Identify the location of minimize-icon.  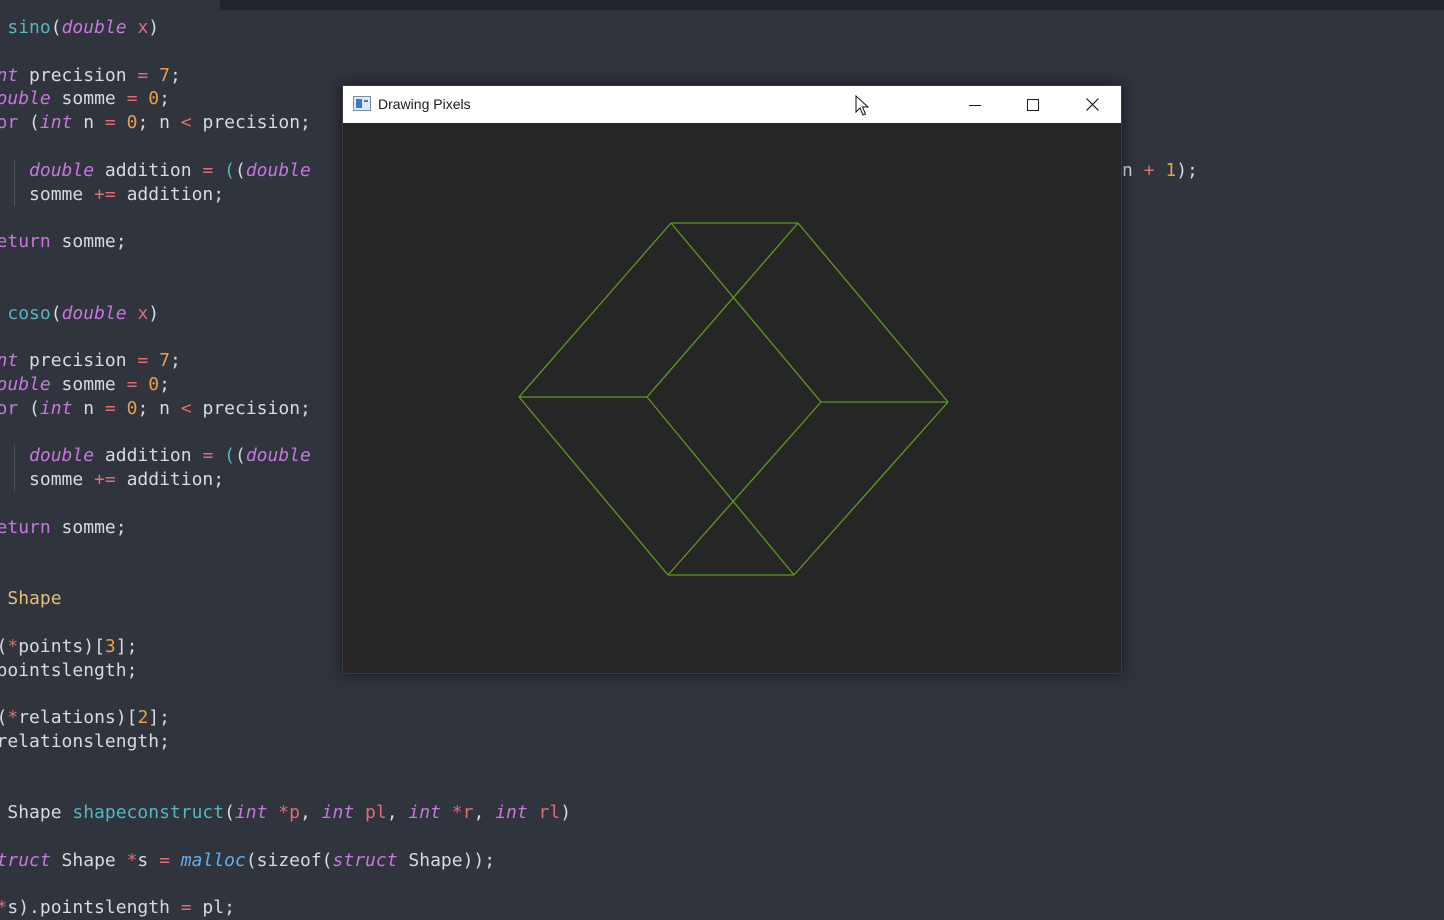
(975, 105).